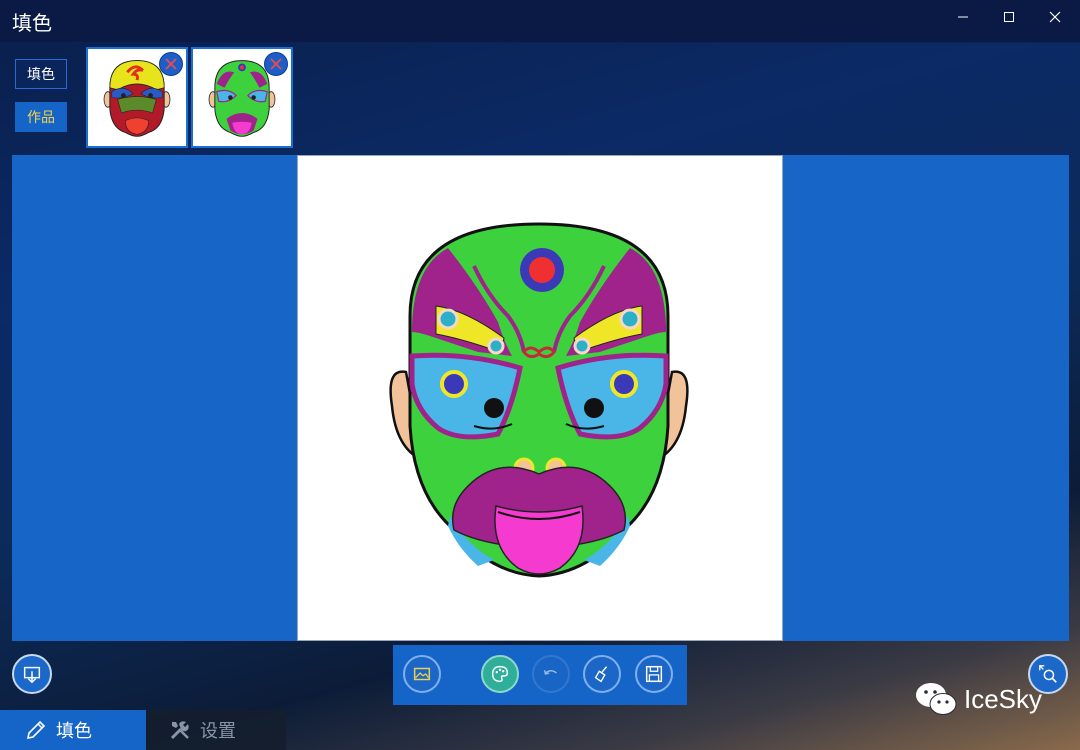  I want to click on watermark: IceSky, so click(978, 699).